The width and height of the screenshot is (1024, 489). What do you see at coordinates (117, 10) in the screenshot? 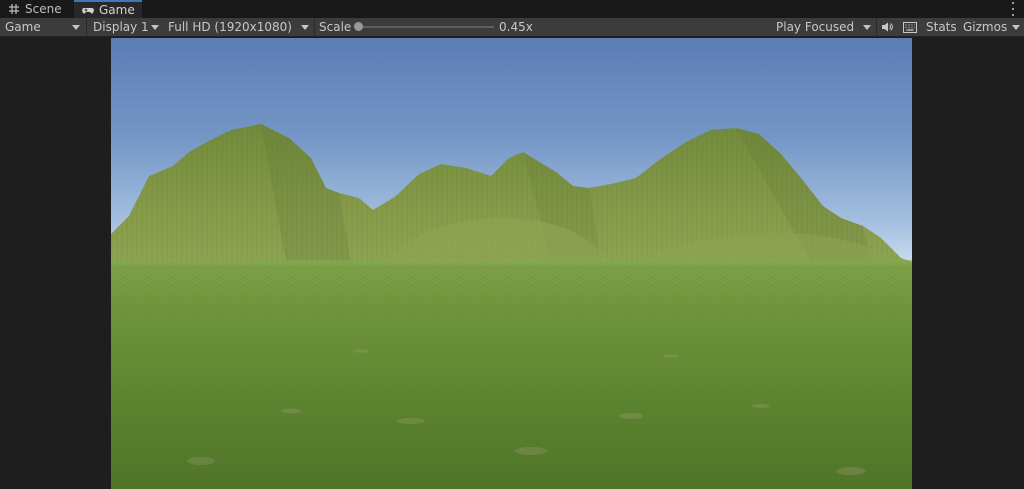
I see `tab-game-label: Game` at bounding box center [117, 10].